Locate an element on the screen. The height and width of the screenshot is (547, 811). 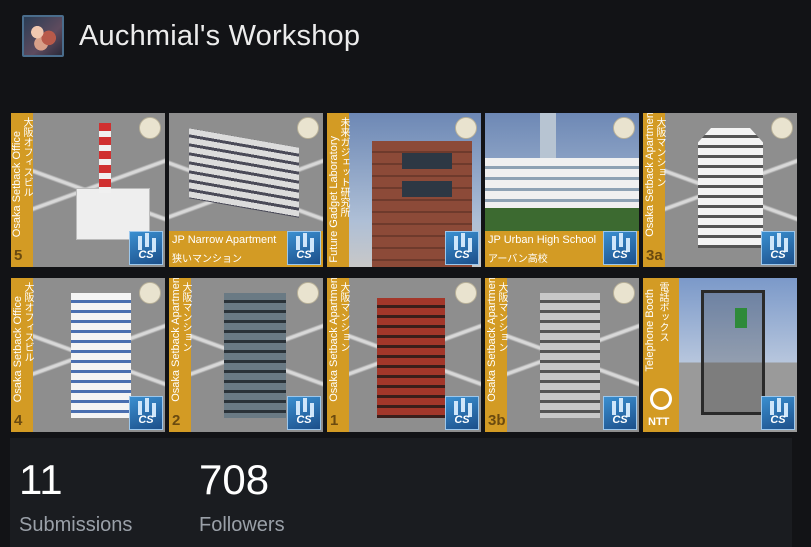
item-number: 3a is located at coordinates (654, 255).